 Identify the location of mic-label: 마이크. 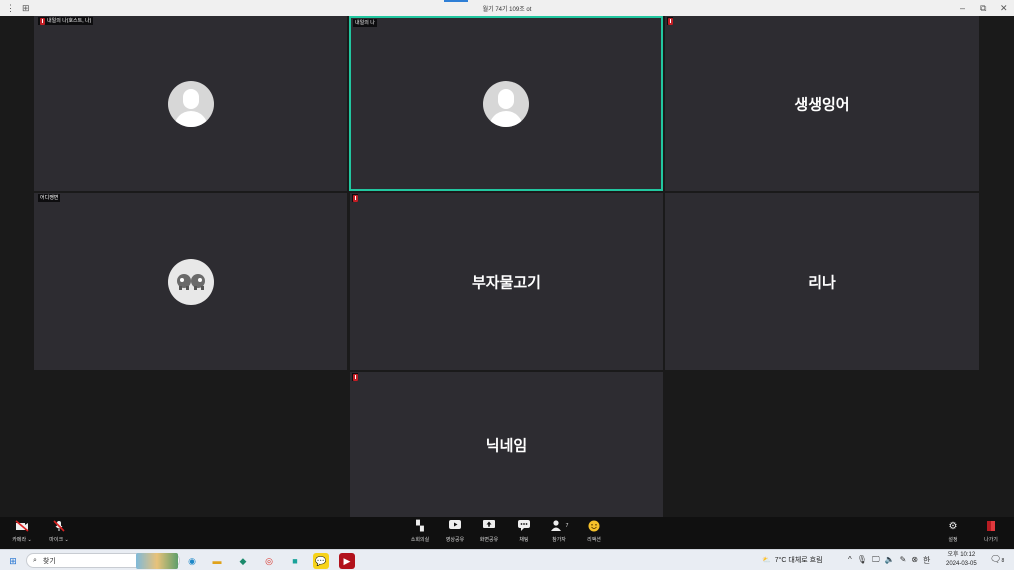
(56, 540).